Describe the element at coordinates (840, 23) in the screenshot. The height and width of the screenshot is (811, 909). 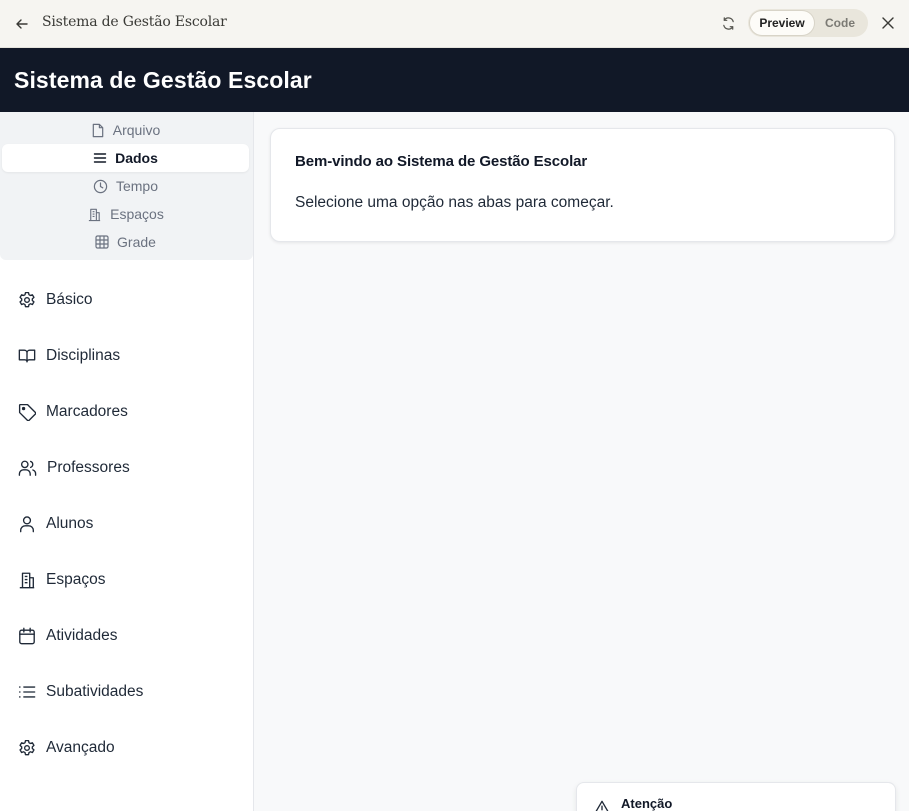
I see `code-tab: Code` at that location.